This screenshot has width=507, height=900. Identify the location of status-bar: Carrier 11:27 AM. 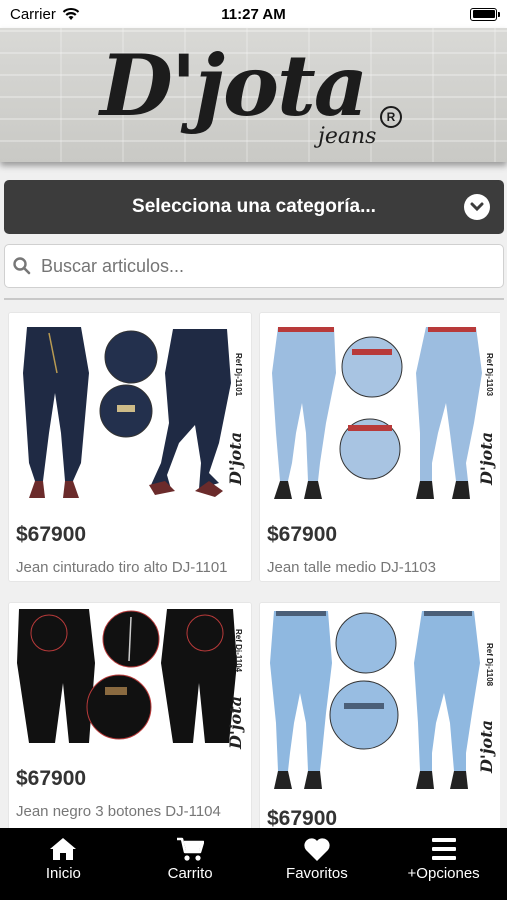
(253, 14).